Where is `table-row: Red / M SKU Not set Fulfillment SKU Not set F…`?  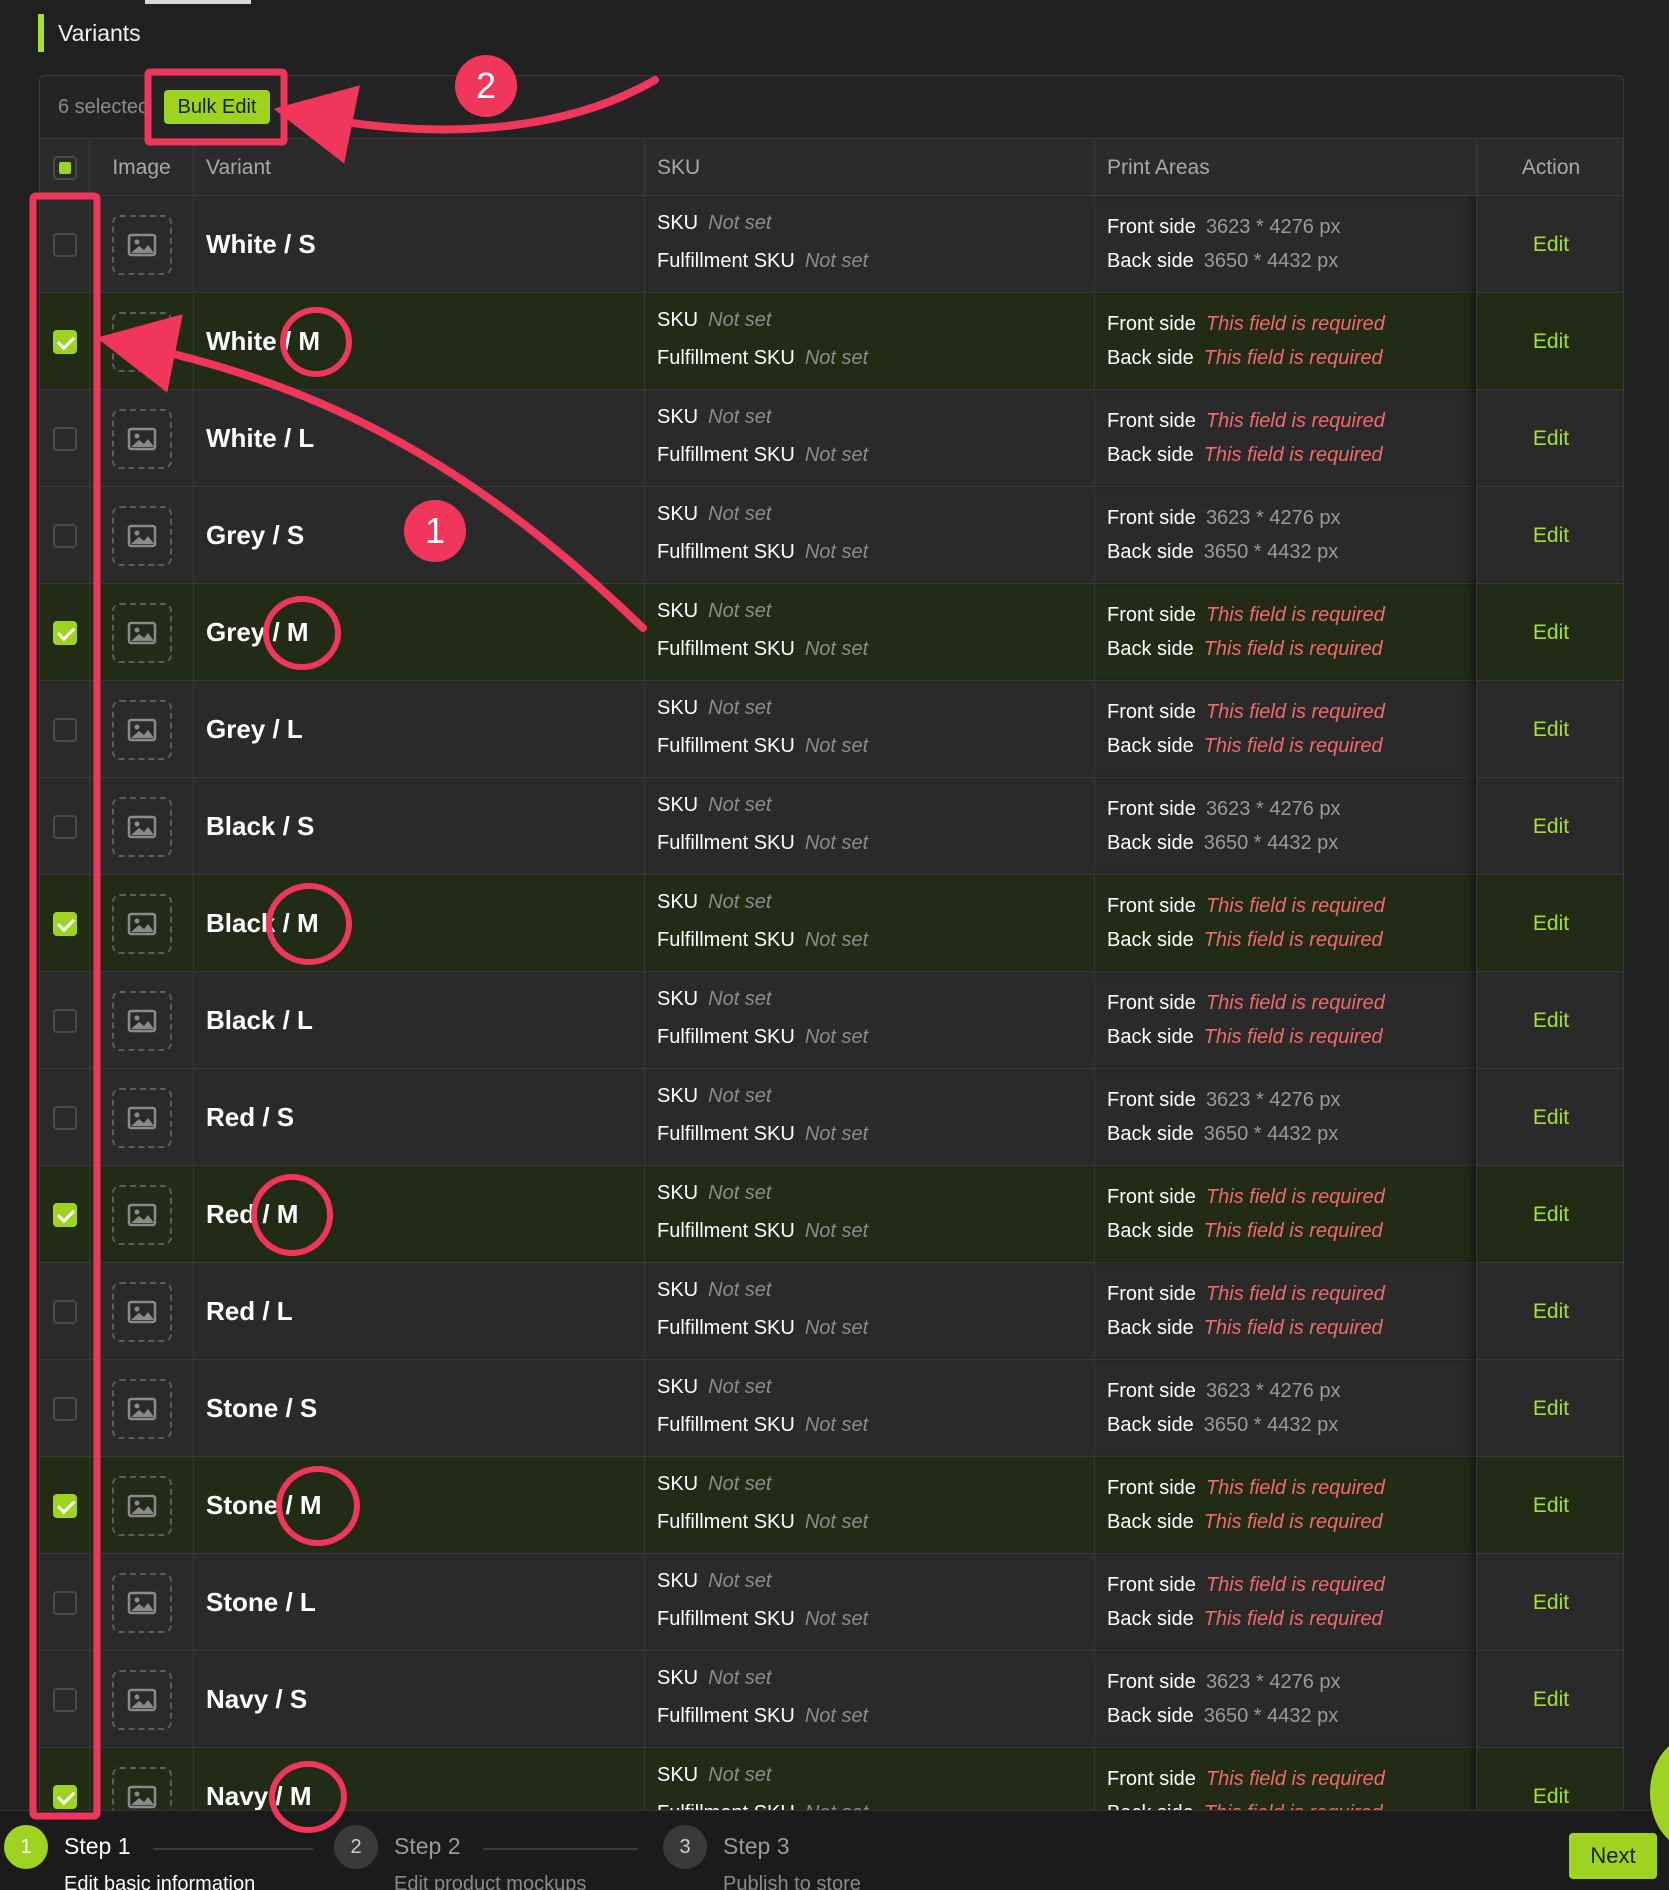
table-row: Red / M SKU Not set Fulfillment SKU Not set F… is located at coordinates (831, 1214).